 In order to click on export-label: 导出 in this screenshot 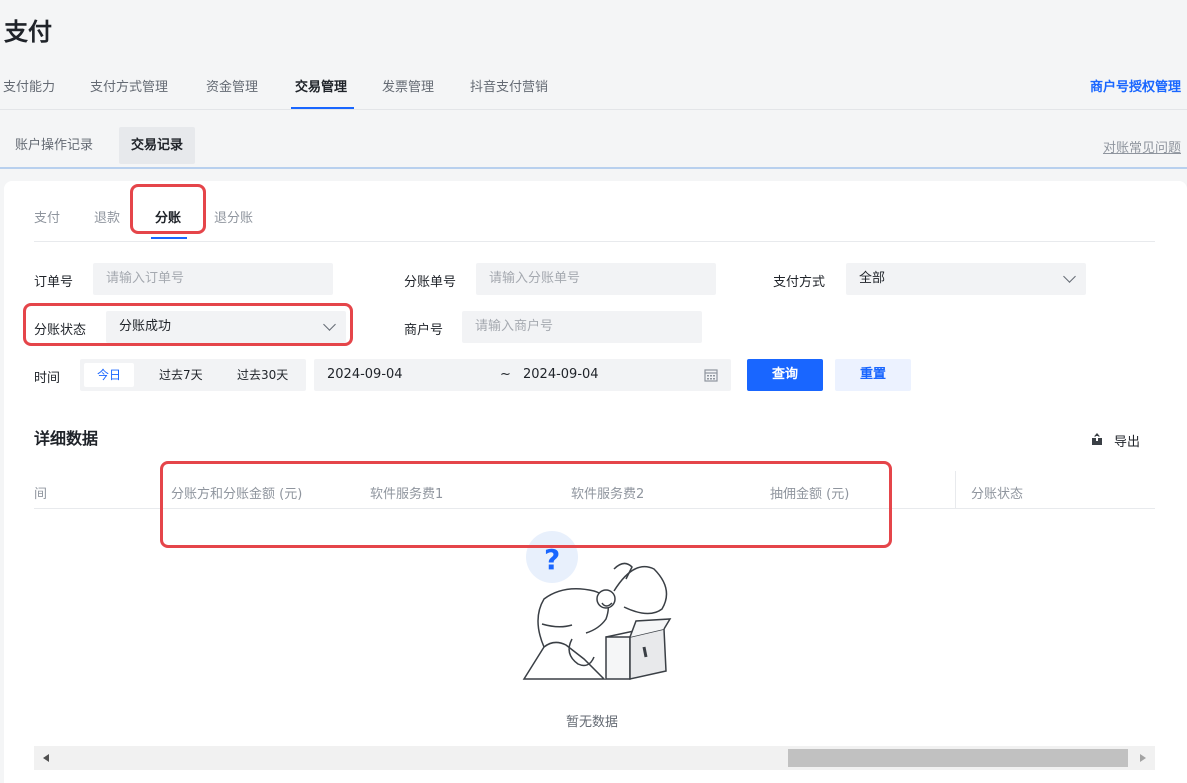, I will do `click(1127, 442)`.